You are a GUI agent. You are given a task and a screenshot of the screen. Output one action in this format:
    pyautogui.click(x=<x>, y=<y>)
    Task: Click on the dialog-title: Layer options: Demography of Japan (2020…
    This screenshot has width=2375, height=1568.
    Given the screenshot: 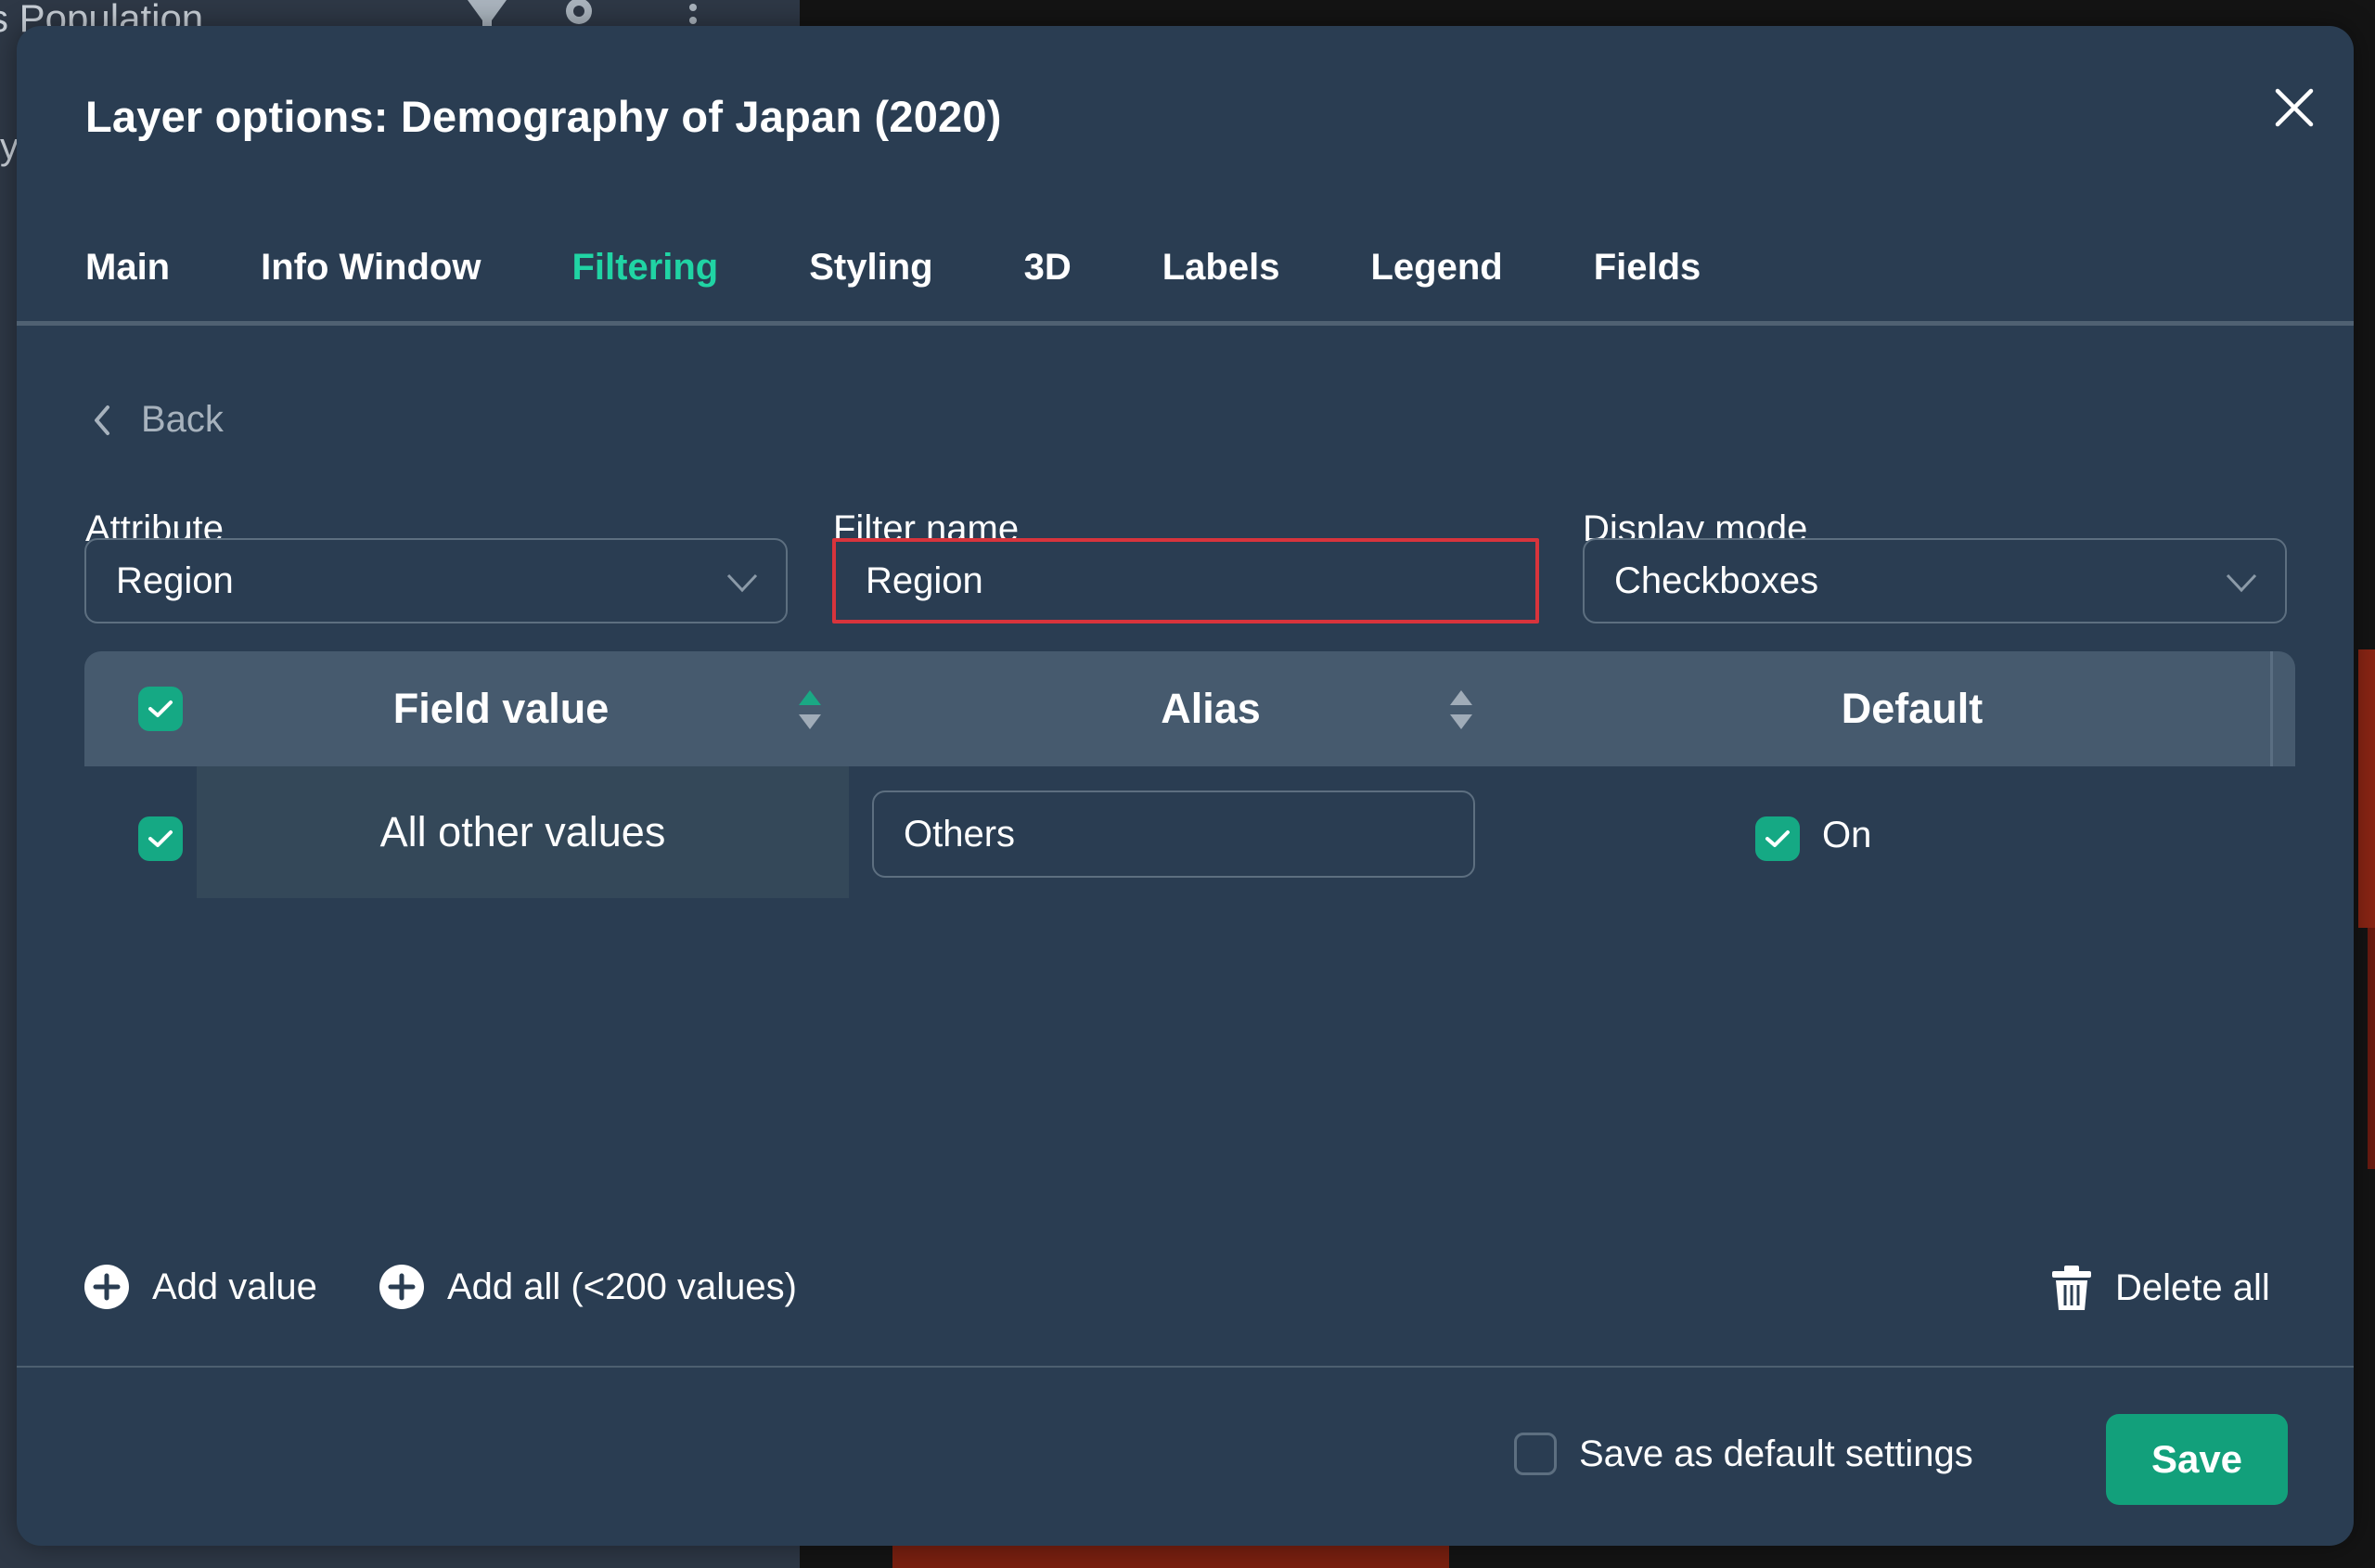 What is the action you would take?
    pyautogui.click(x=543, y=117)
    